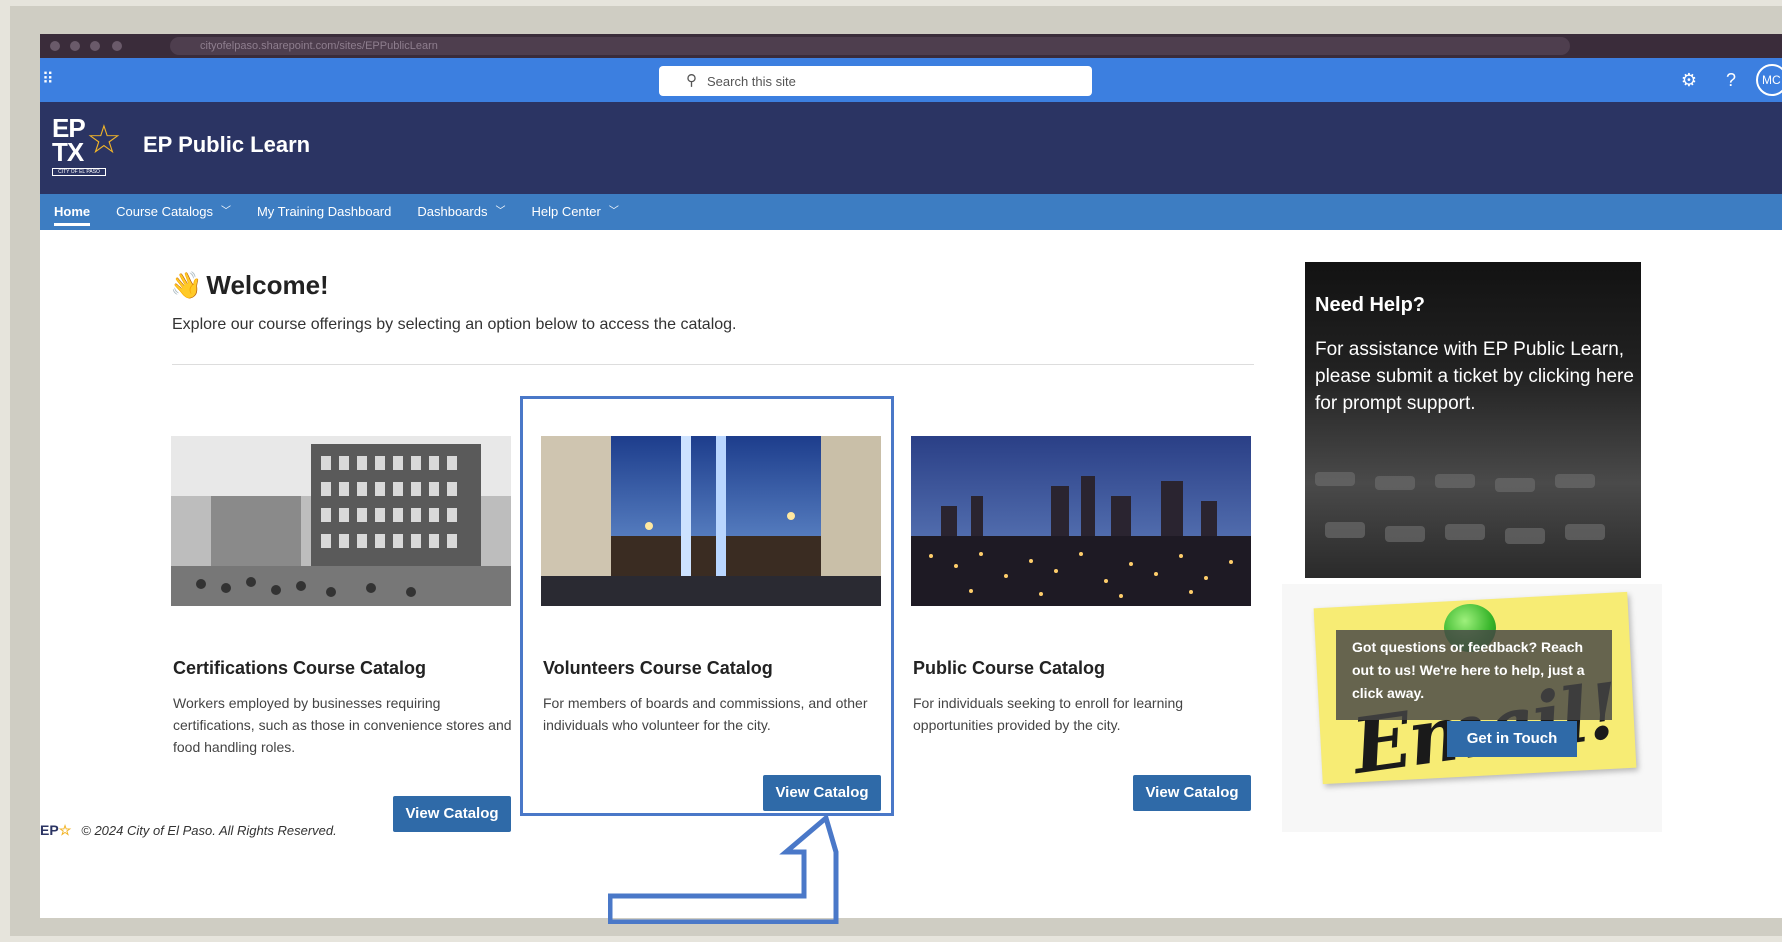 The width and height of the screenshot is (1782, 942). I want to click on divider, so click(713, 364).